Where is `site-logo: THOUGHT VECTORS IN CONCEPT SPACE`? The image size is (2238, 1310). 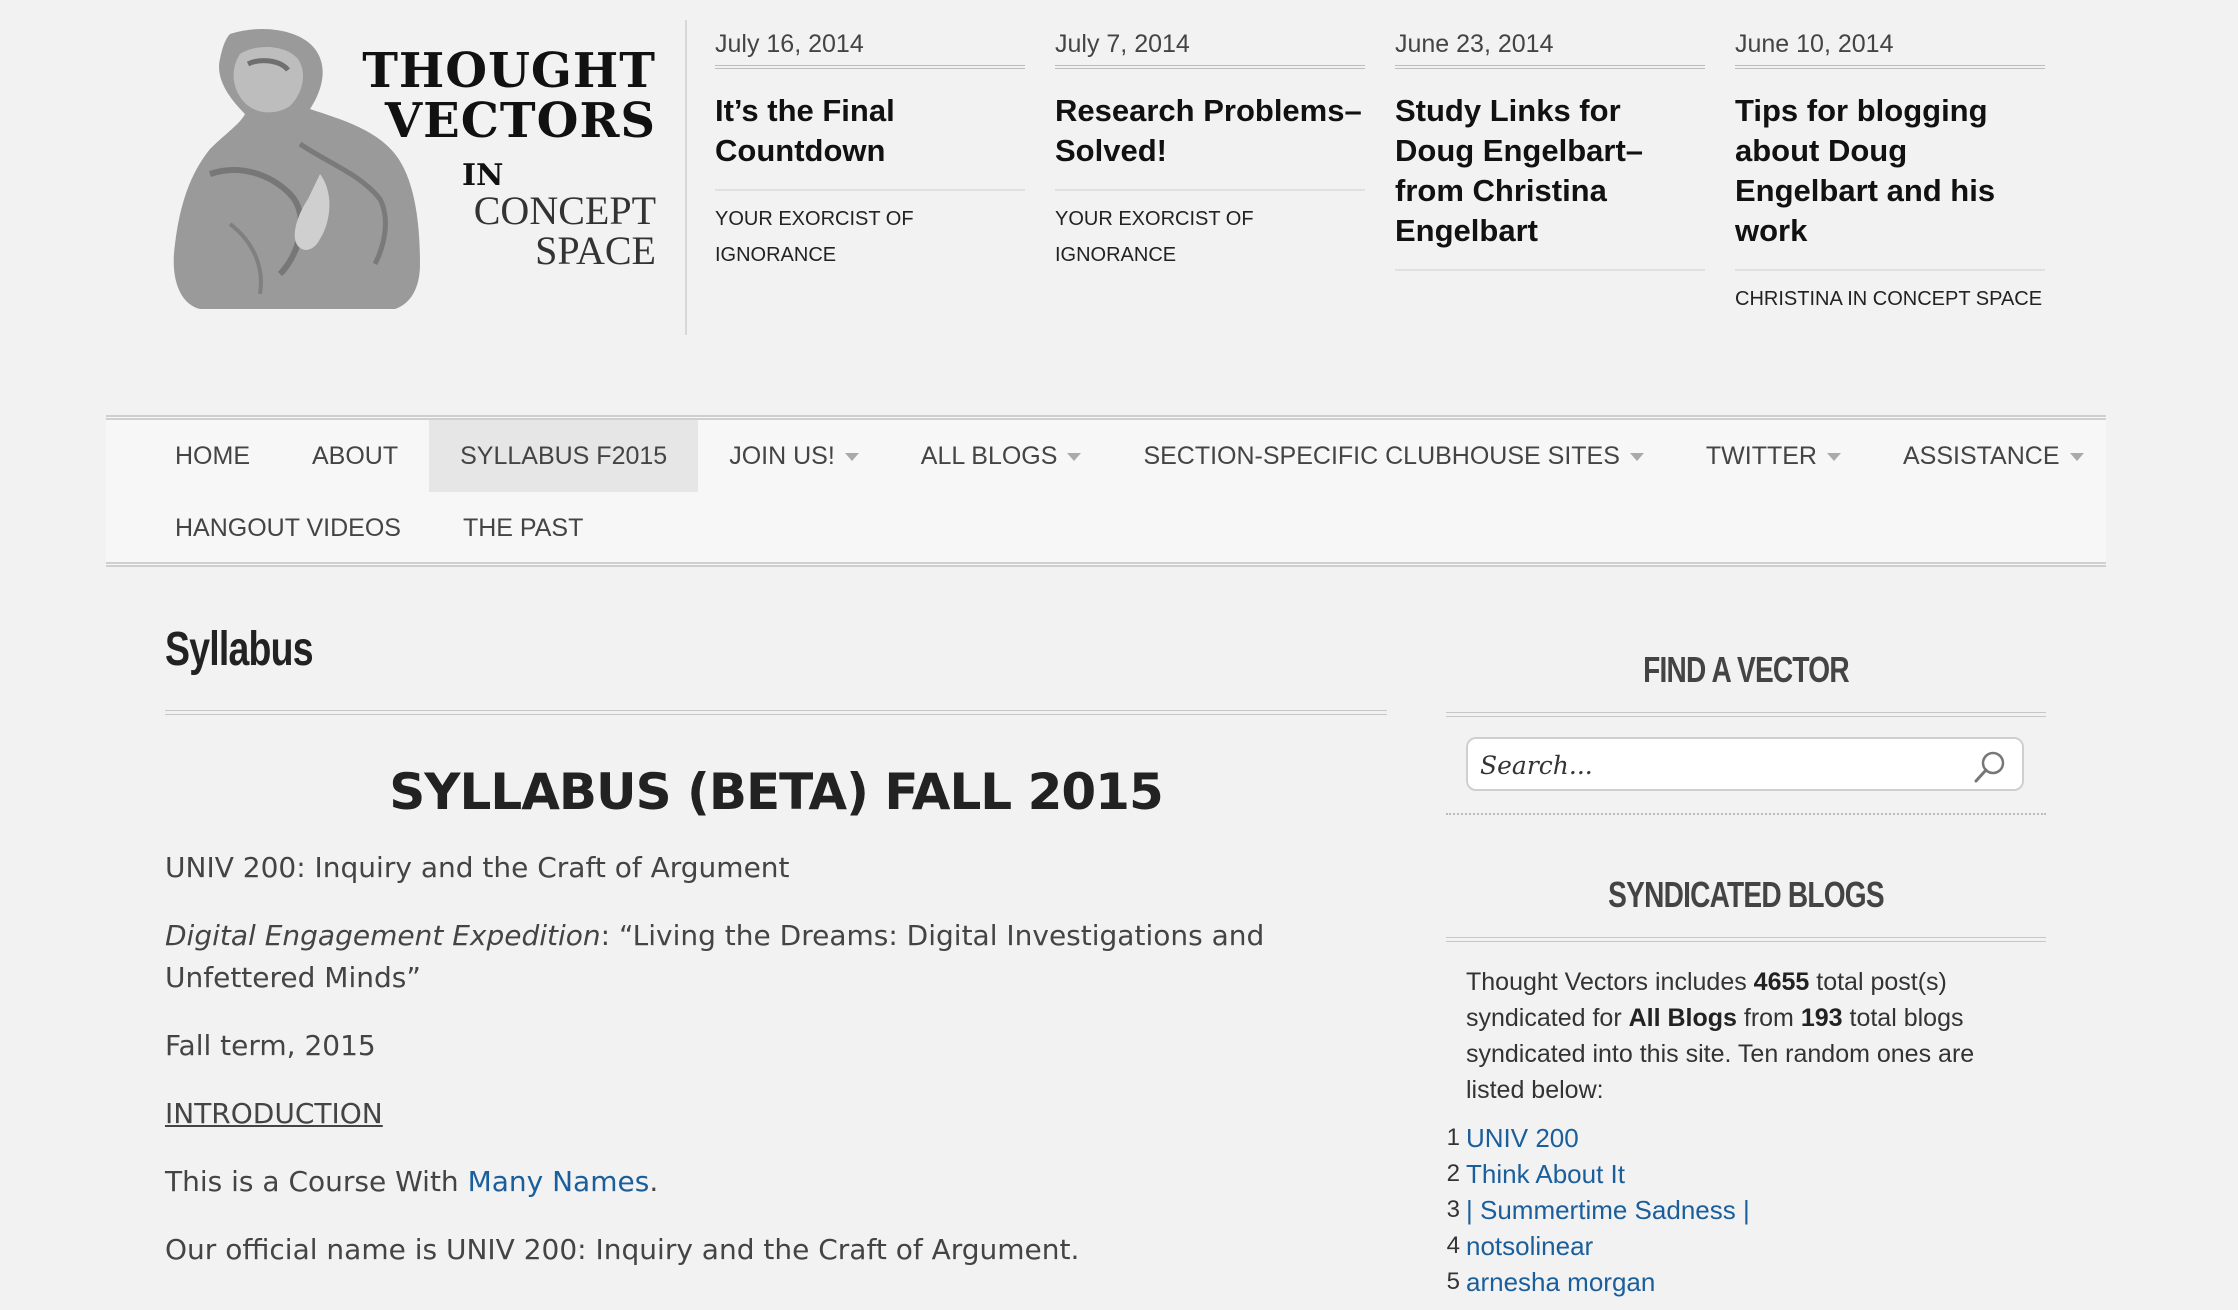
site-logo: THOUGHT VECTORS IN CONCEPT SPACE is located at coordinates (413, 166).